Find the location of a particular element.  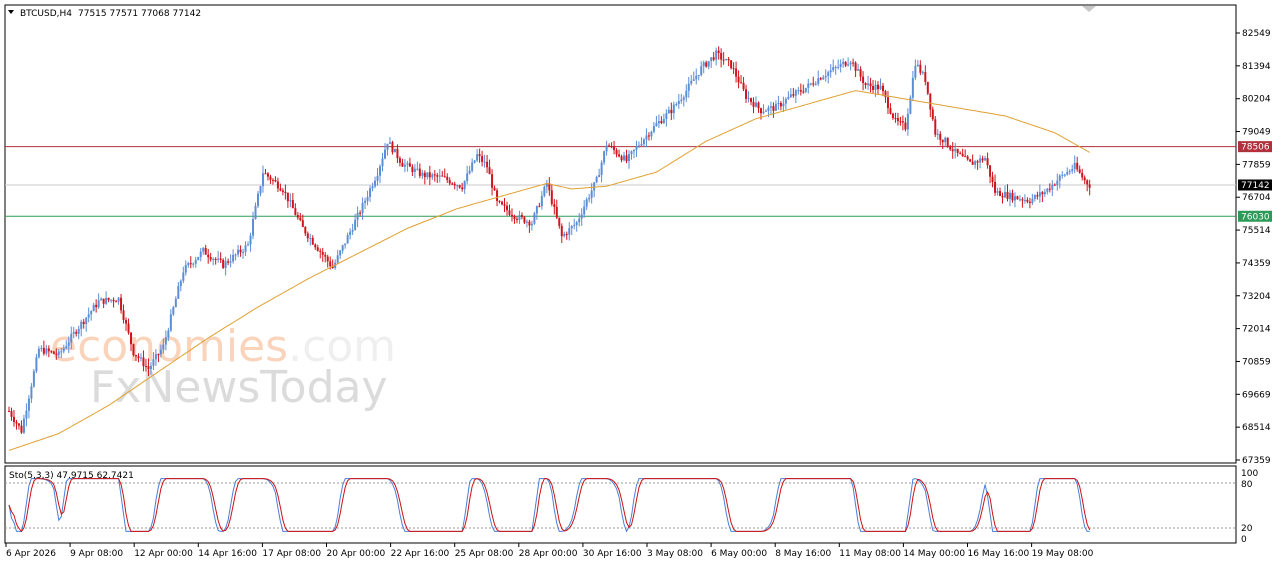

svg-text: 77142 is located at coordinates (1255, 186).